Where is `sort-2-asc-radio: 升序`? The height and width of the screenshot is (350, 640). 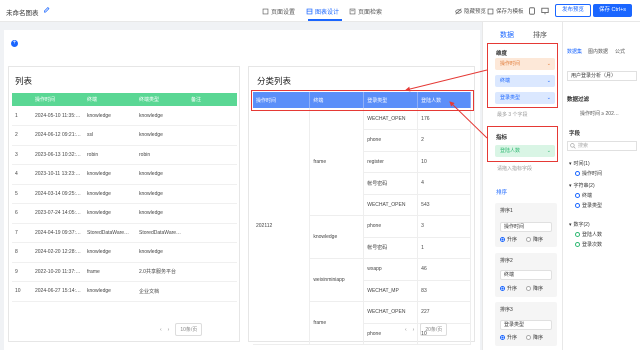 sort-2-asc-radio: 升序 is located at coordinates (508, 288).